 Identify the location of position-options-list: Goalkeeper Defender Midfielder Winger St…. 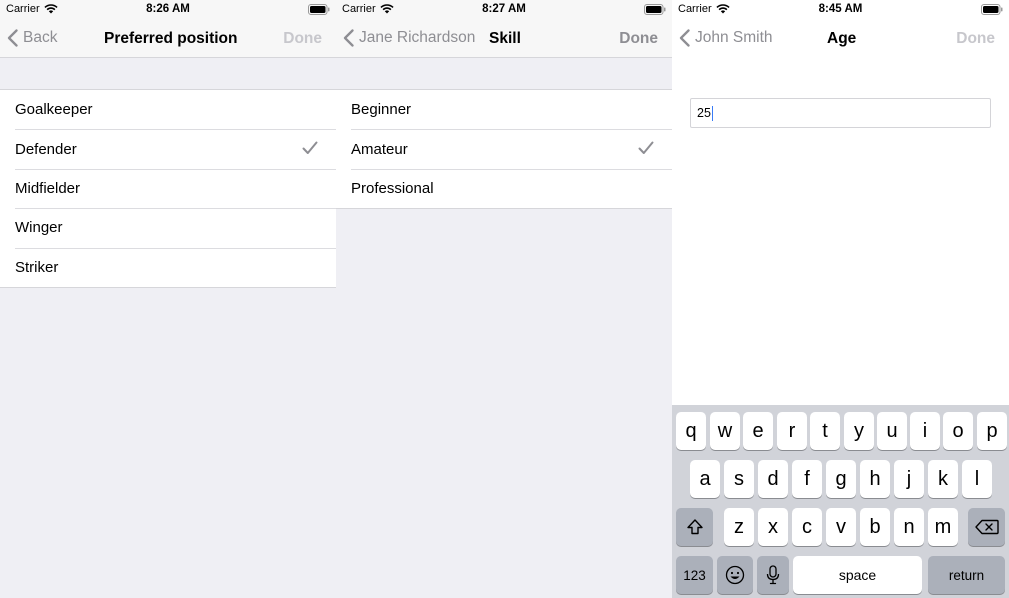
(168, 188).